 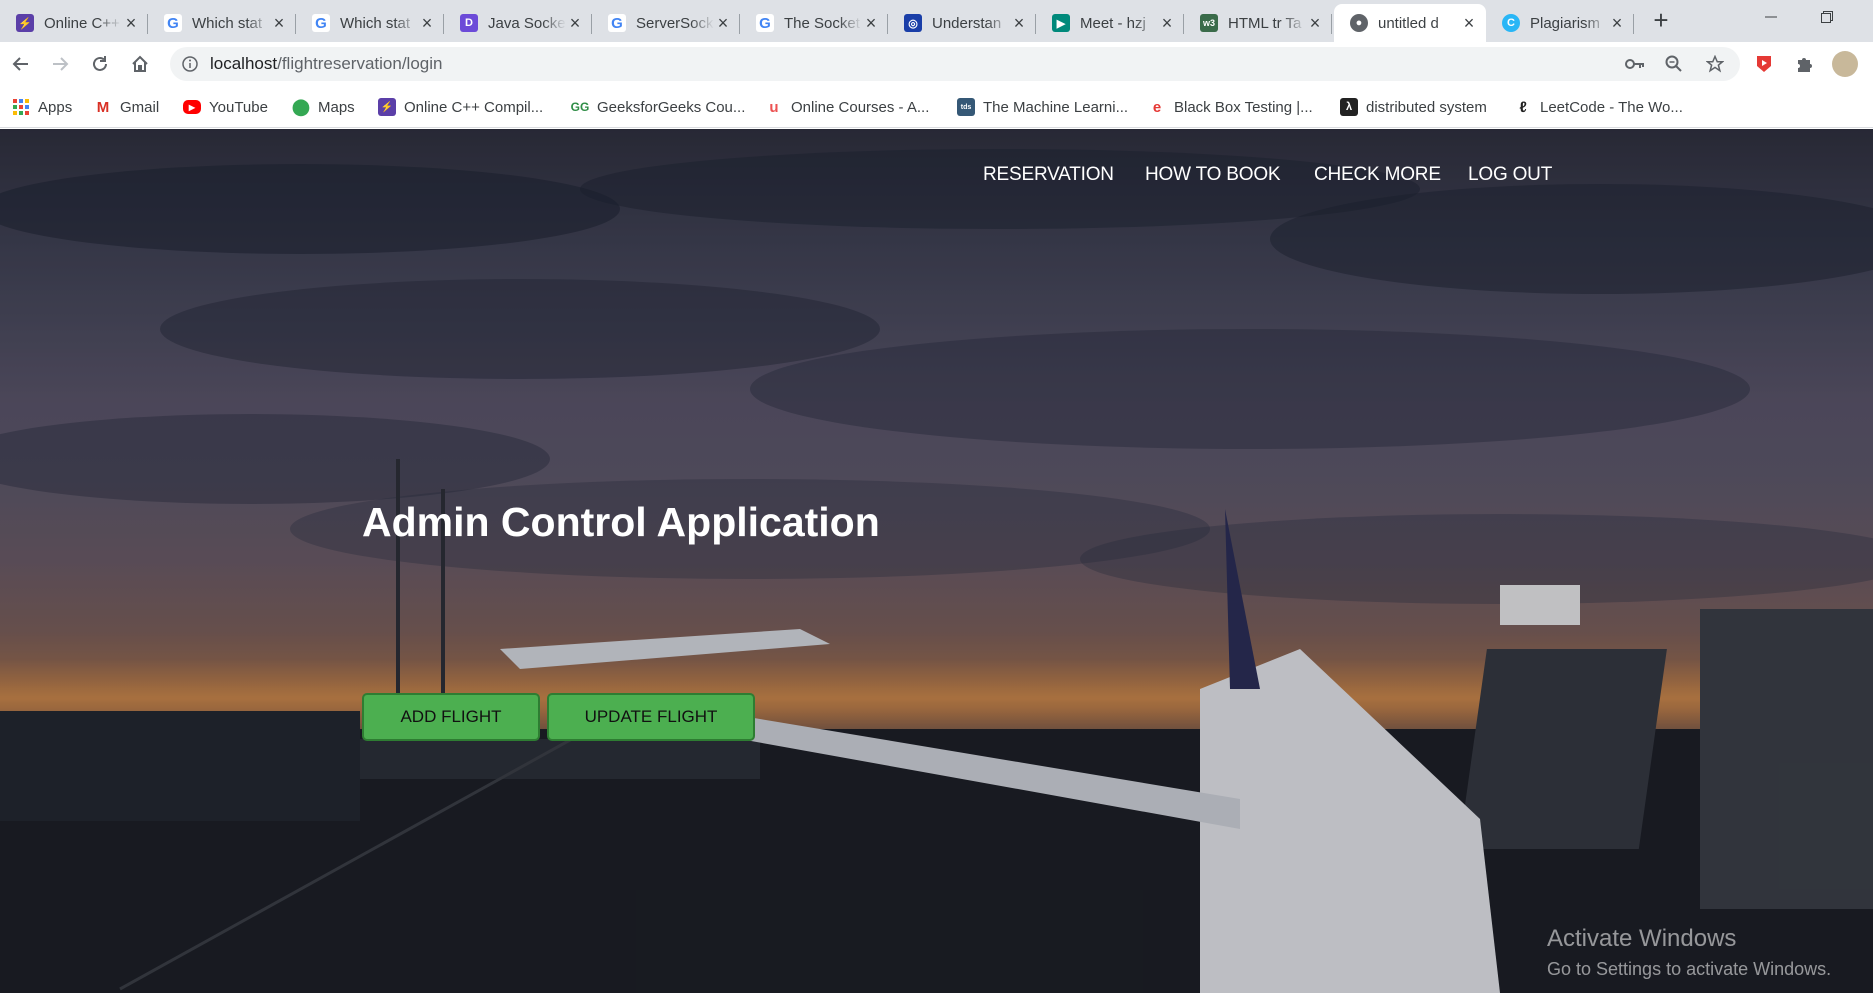 I want to click on browser-tab: D Java Socket ×, so click(x=518, y=23).